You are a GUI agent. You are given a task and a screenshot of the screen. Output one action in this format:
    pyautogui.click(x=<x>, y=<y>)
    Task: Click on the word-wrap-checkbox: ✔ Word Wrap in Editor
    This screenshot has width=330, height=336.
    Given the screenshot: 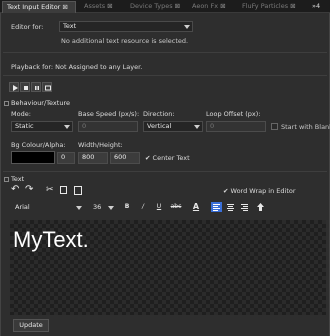 What is the action you would take?
    pyautogui.click(x=259, y=191)
    